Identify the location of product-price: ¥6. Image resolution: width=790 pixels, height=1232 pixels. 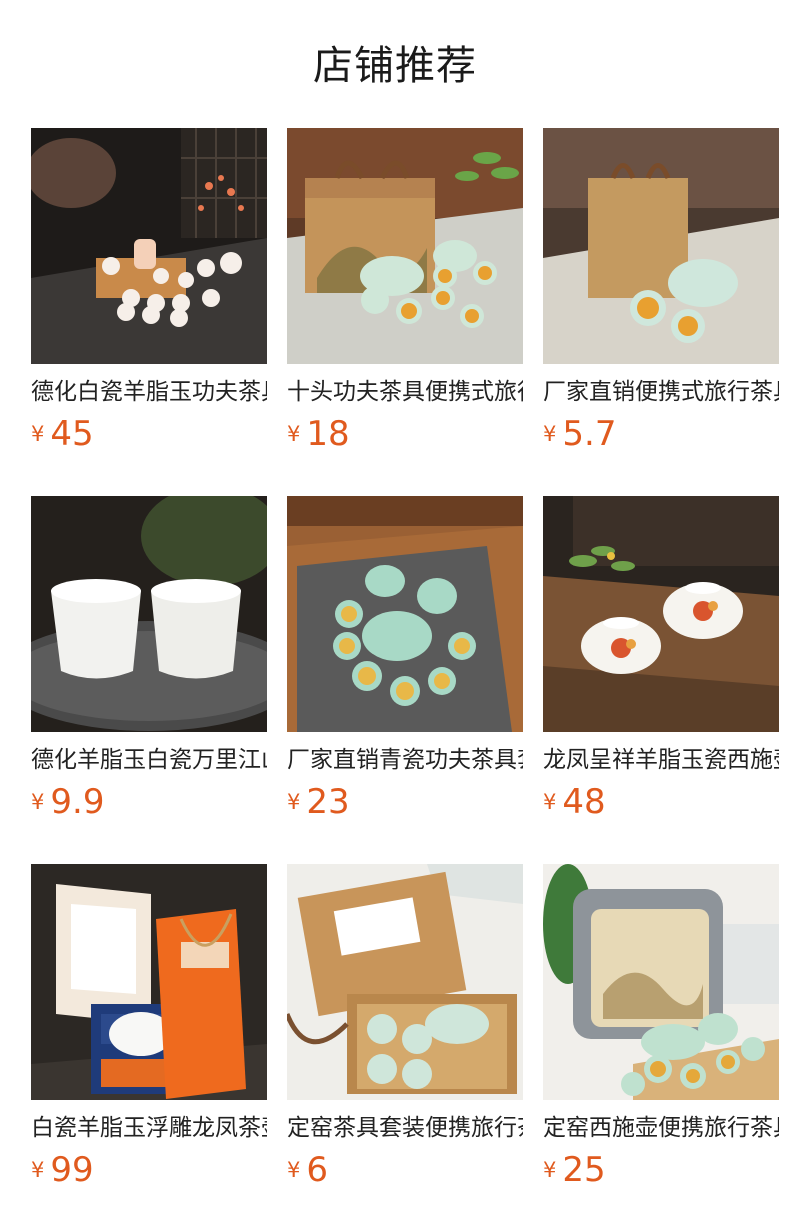
(307, 1172).